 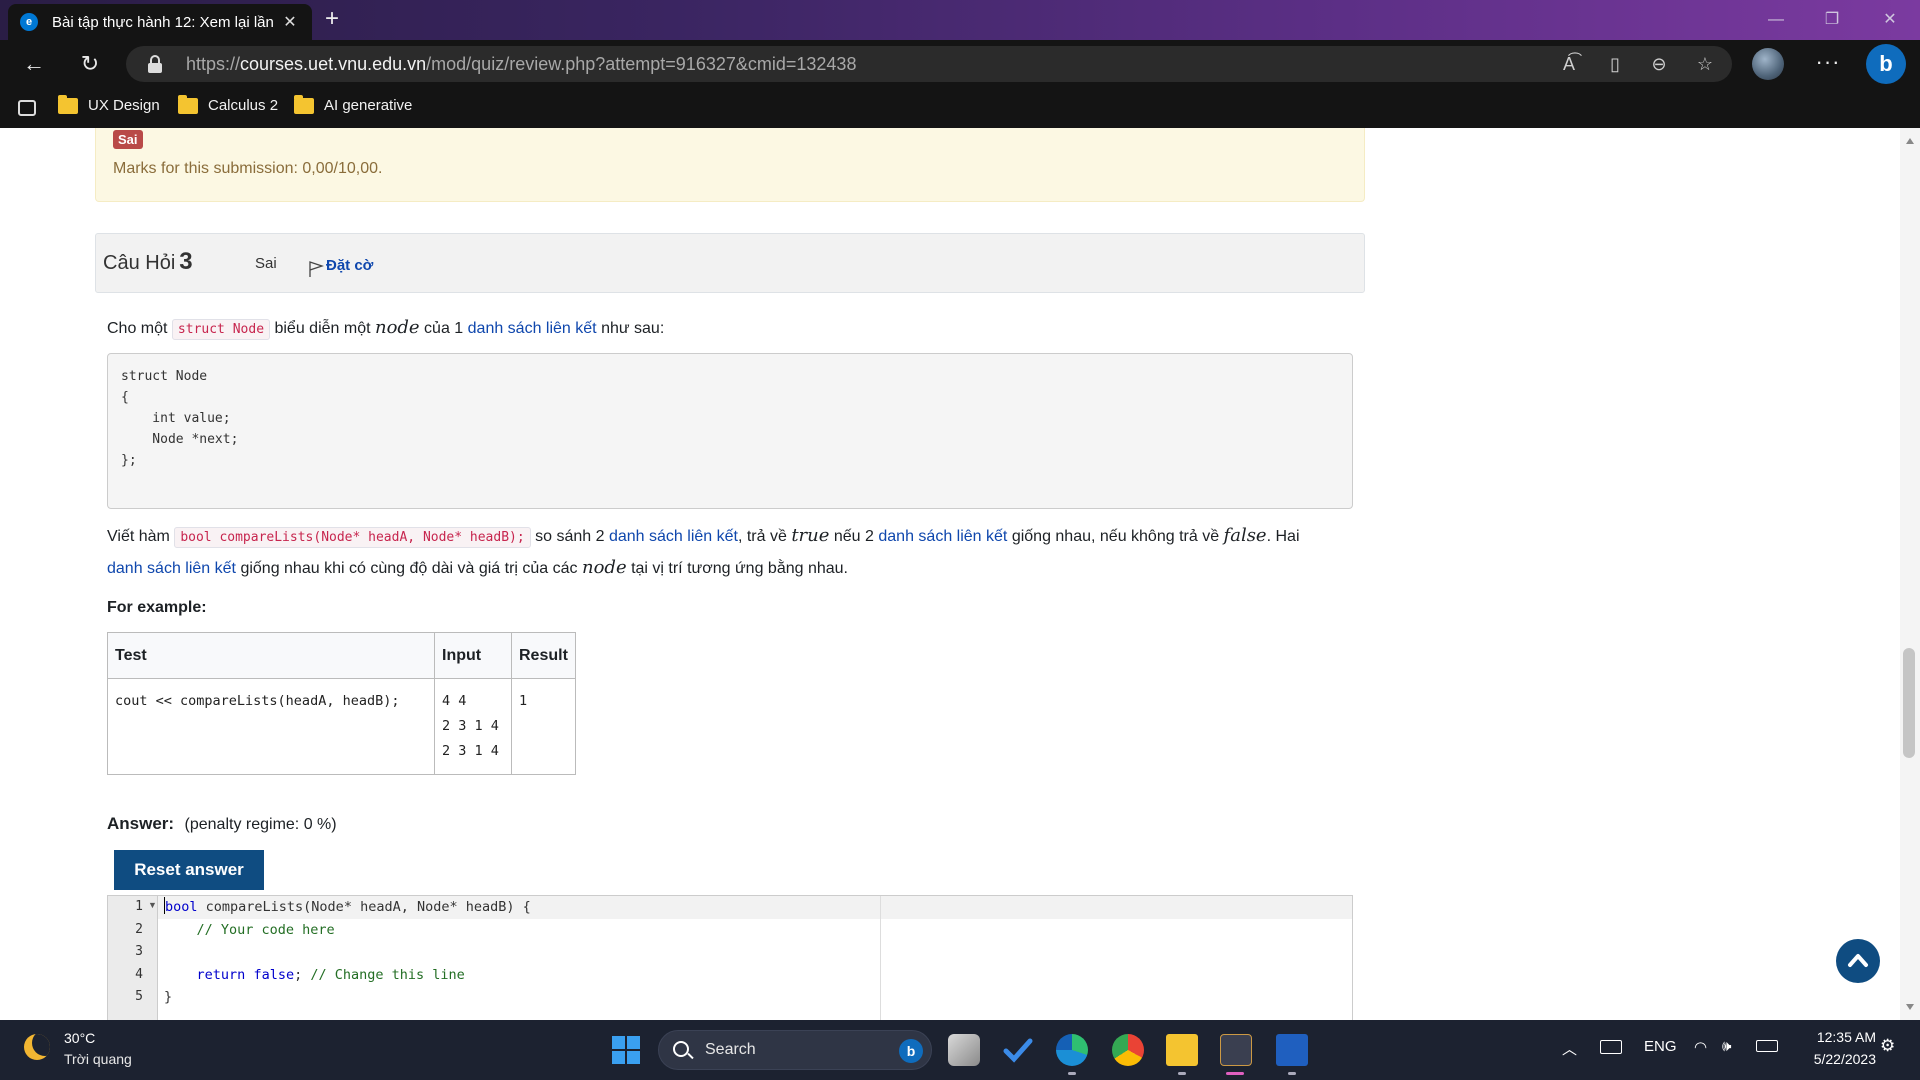 What do you see at coordinates (34, 64) in the screenshot?
I see `back-arrow-icon: ←` at bounding box center [34, 64].